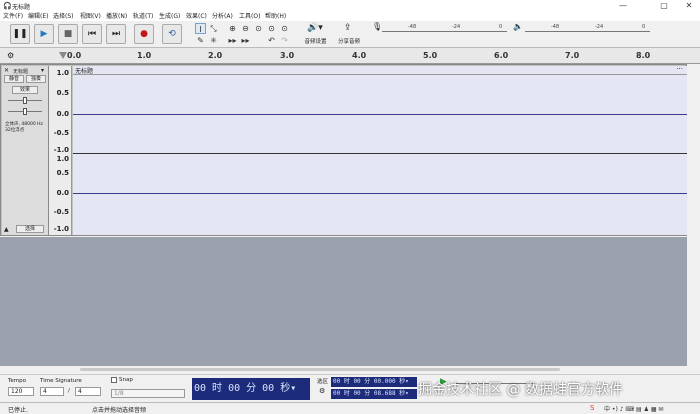 The height and width of the screenshot is (414, 700). Describe the element at coordinates (664, 6) in the screenshot. I see `maximize-button: ▢` at that location.